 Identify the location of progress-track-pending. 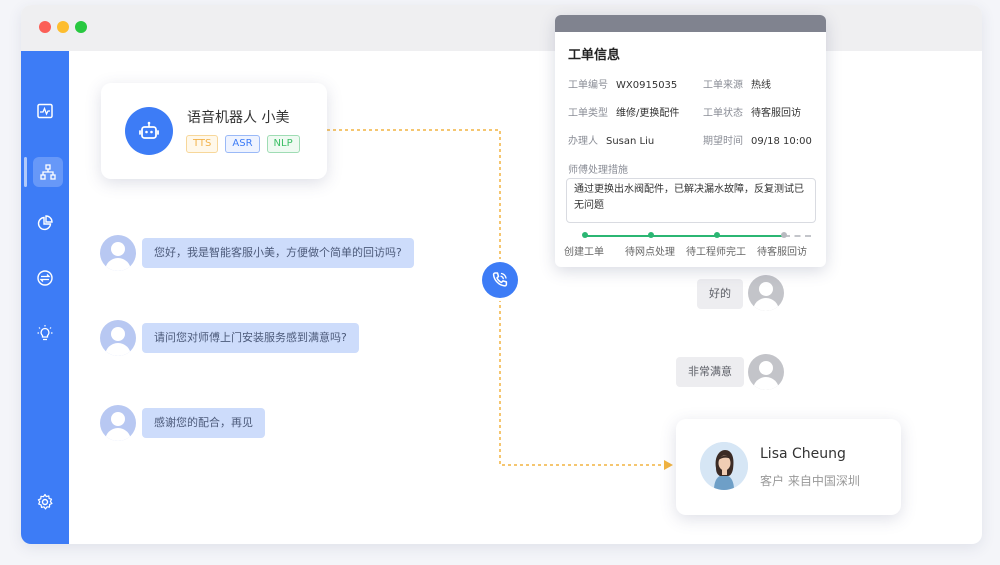
(797, 236).